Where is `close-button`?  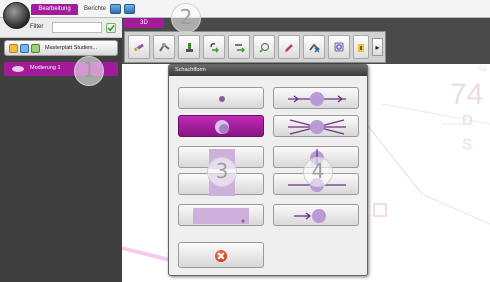 close-button is located at coordinates (221, 255).